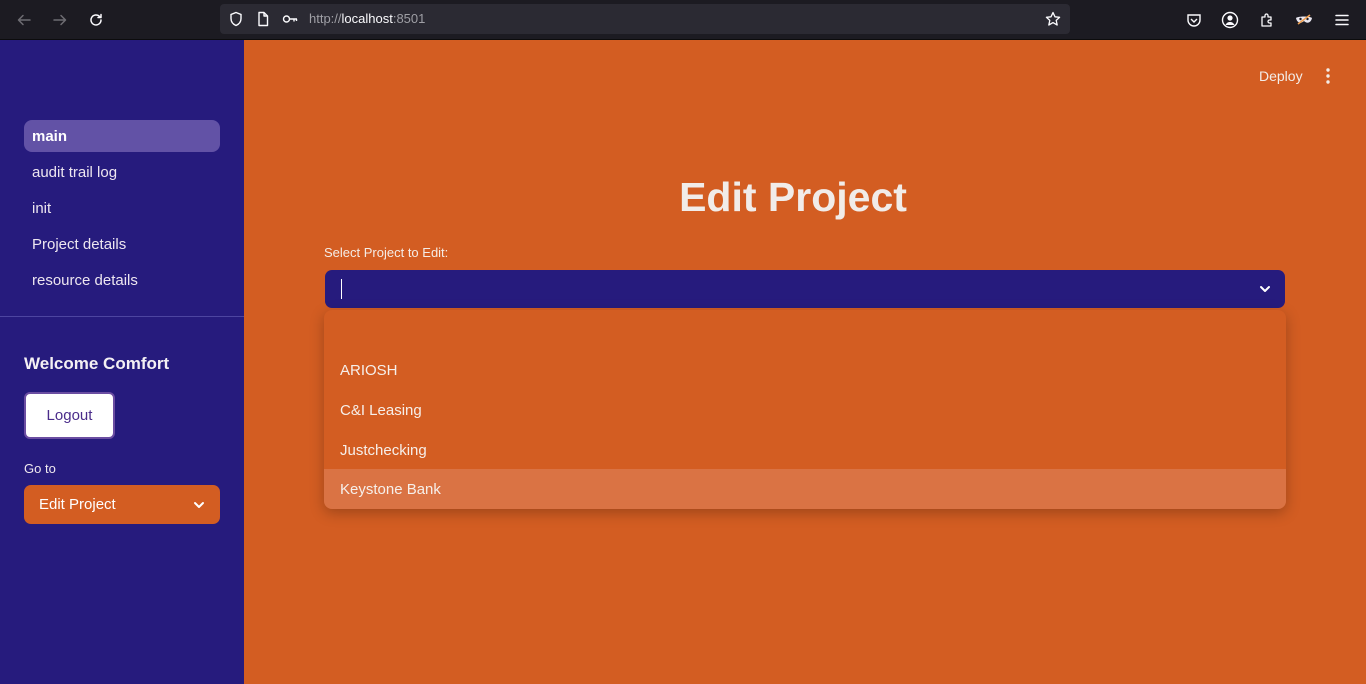  I want to click on text-caret, so click(341, 289).